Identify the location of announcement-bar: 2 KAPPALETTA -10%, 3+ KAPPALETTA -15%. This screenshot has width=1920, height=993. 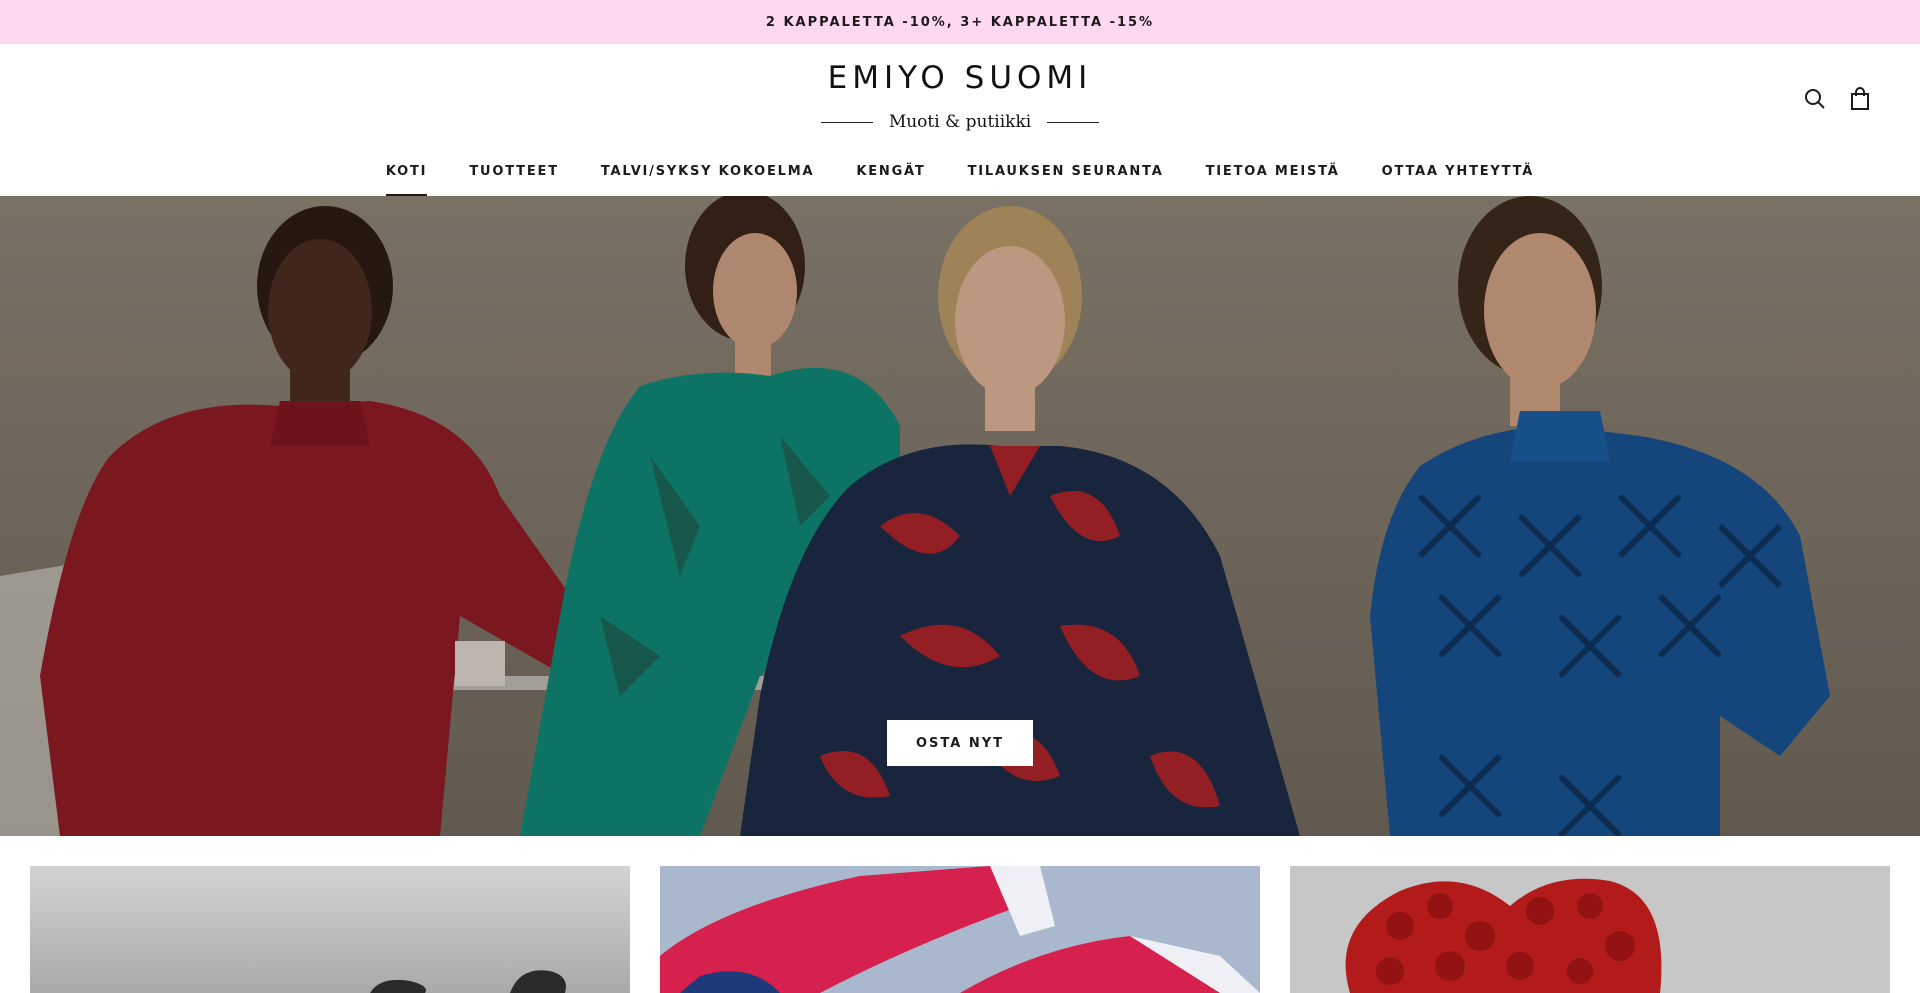
(960, 22).